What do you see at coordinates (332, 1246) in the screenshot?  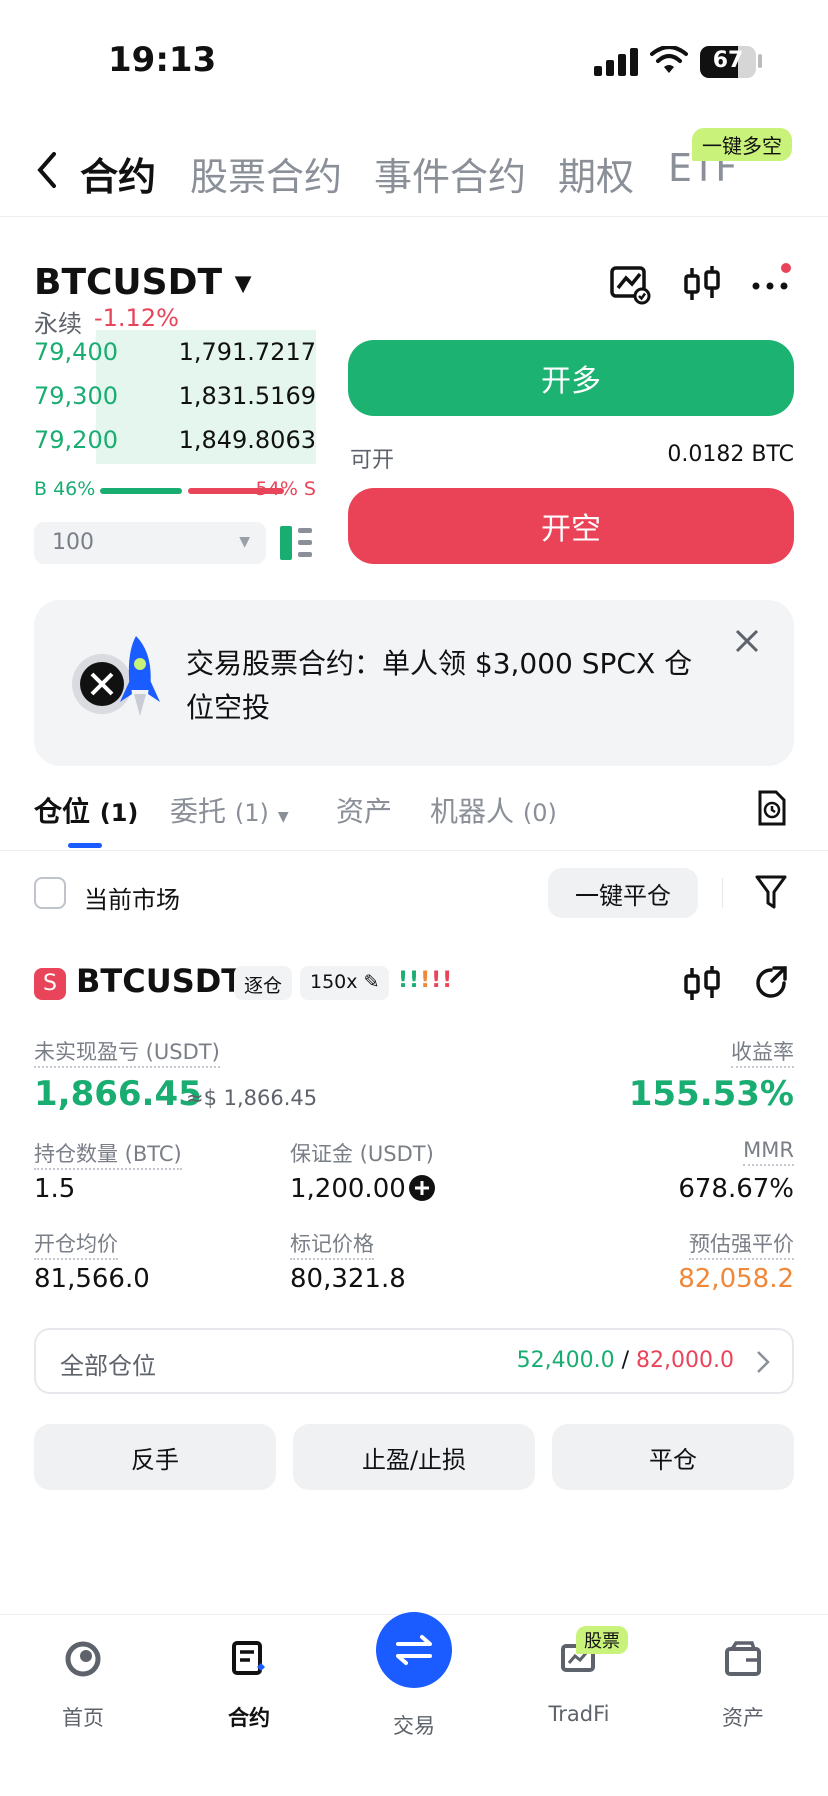 I see `mark-price-label: 标记价格` at bounding box center [332, 1246].